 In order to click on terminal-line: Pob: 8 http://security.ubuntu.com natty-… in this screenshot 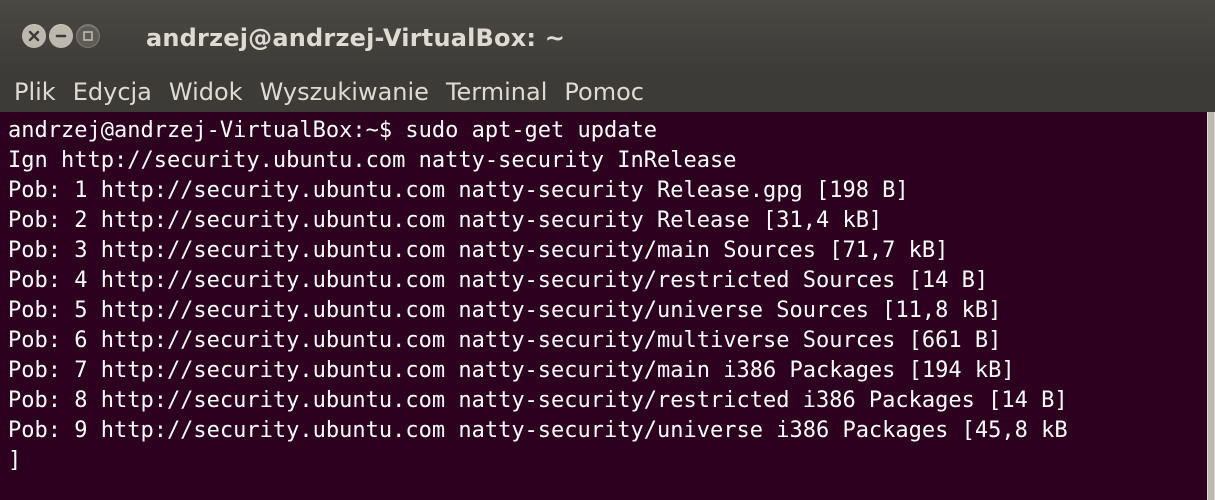, I will do `click(538, 400)`.